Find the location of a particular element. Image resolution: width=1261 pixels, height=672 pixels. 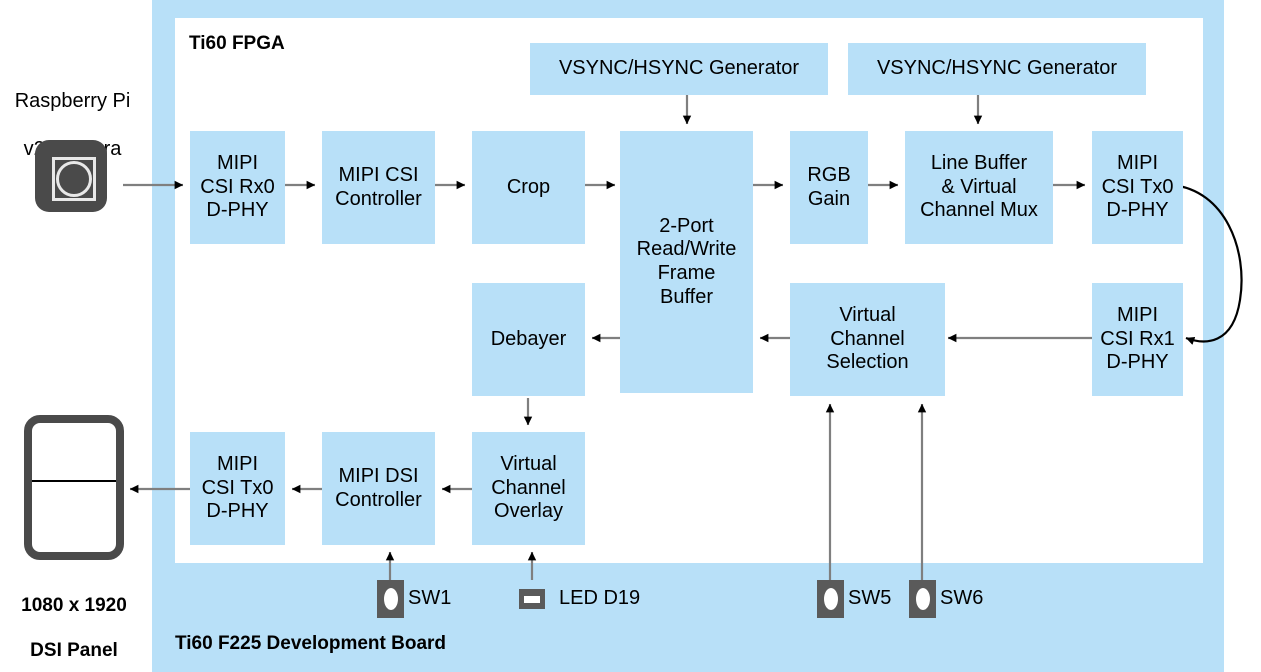

led-indicator-icon-d19 is located at coordinates (532, 599).